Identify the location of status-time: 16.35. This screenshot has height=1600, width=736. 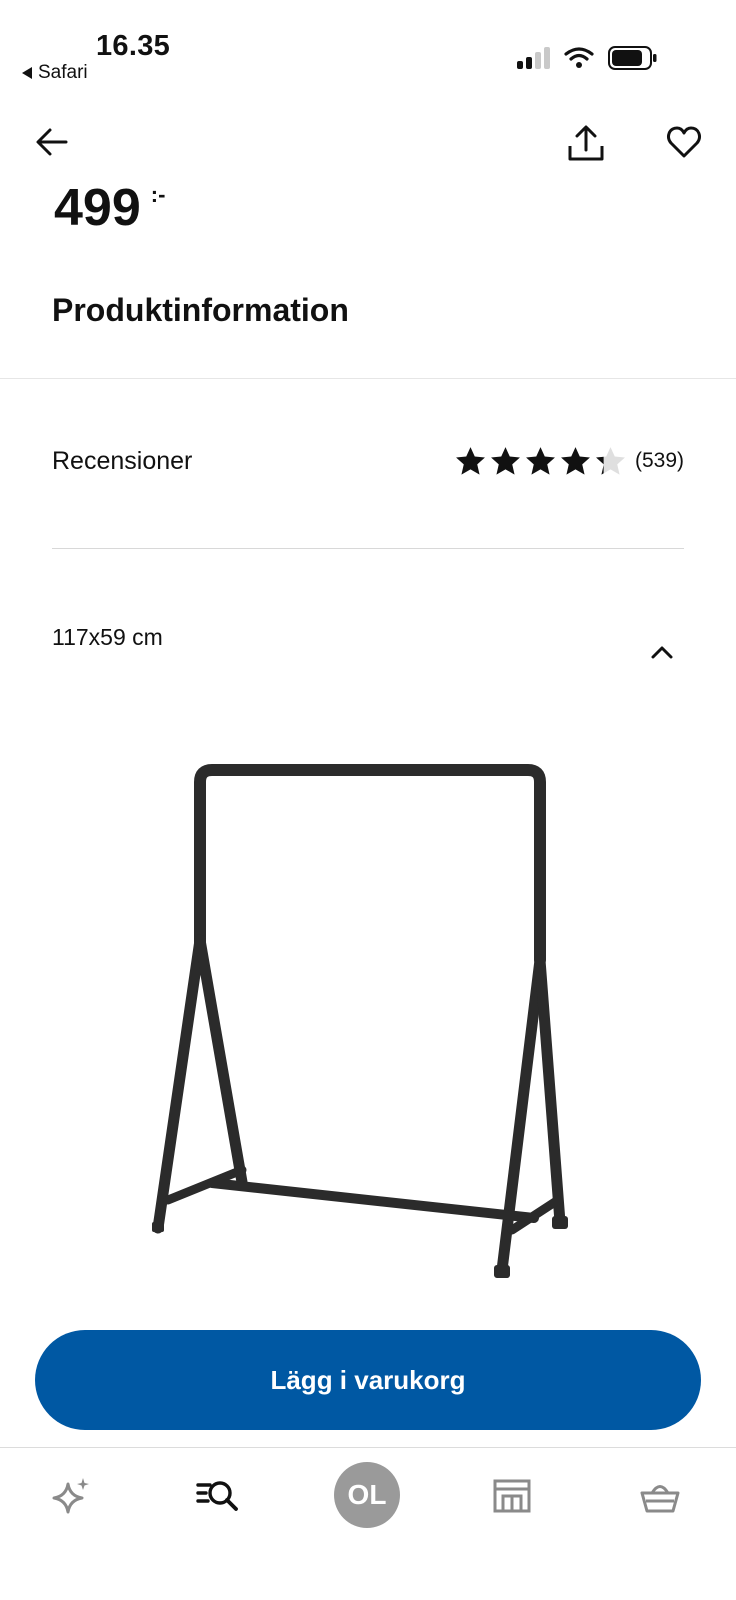
(133, 46).